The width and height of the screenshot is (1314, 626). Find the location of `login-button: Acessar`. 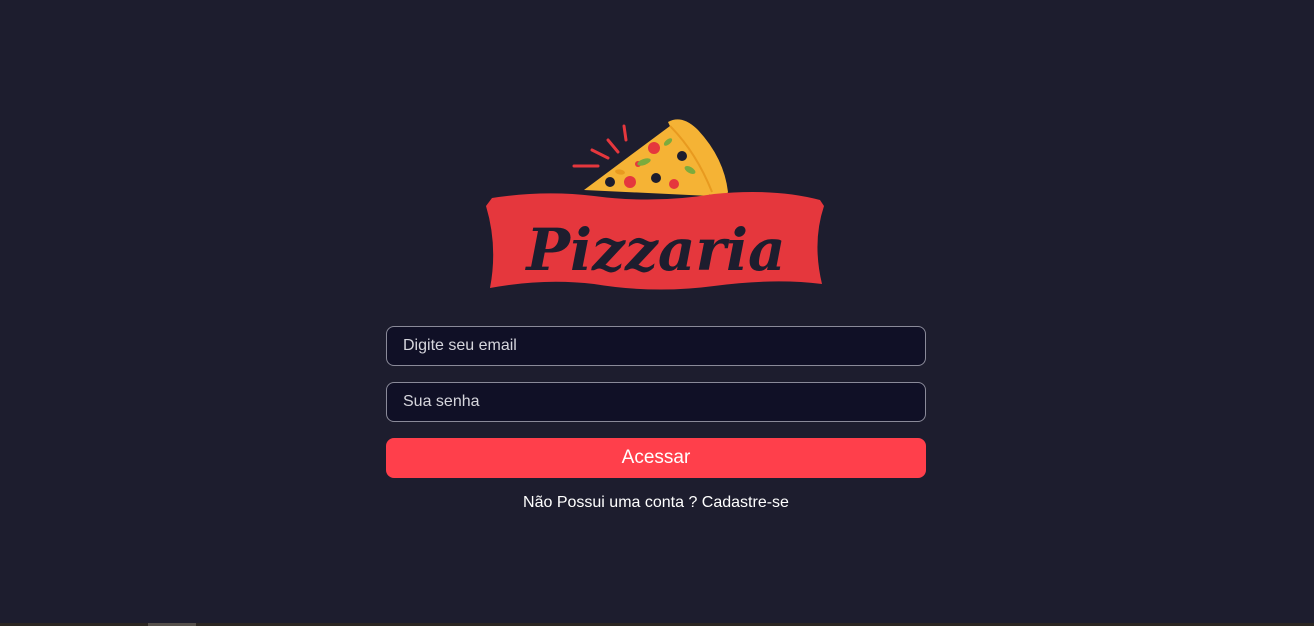

login-button: Acessar is located at coordinates (656, 458).